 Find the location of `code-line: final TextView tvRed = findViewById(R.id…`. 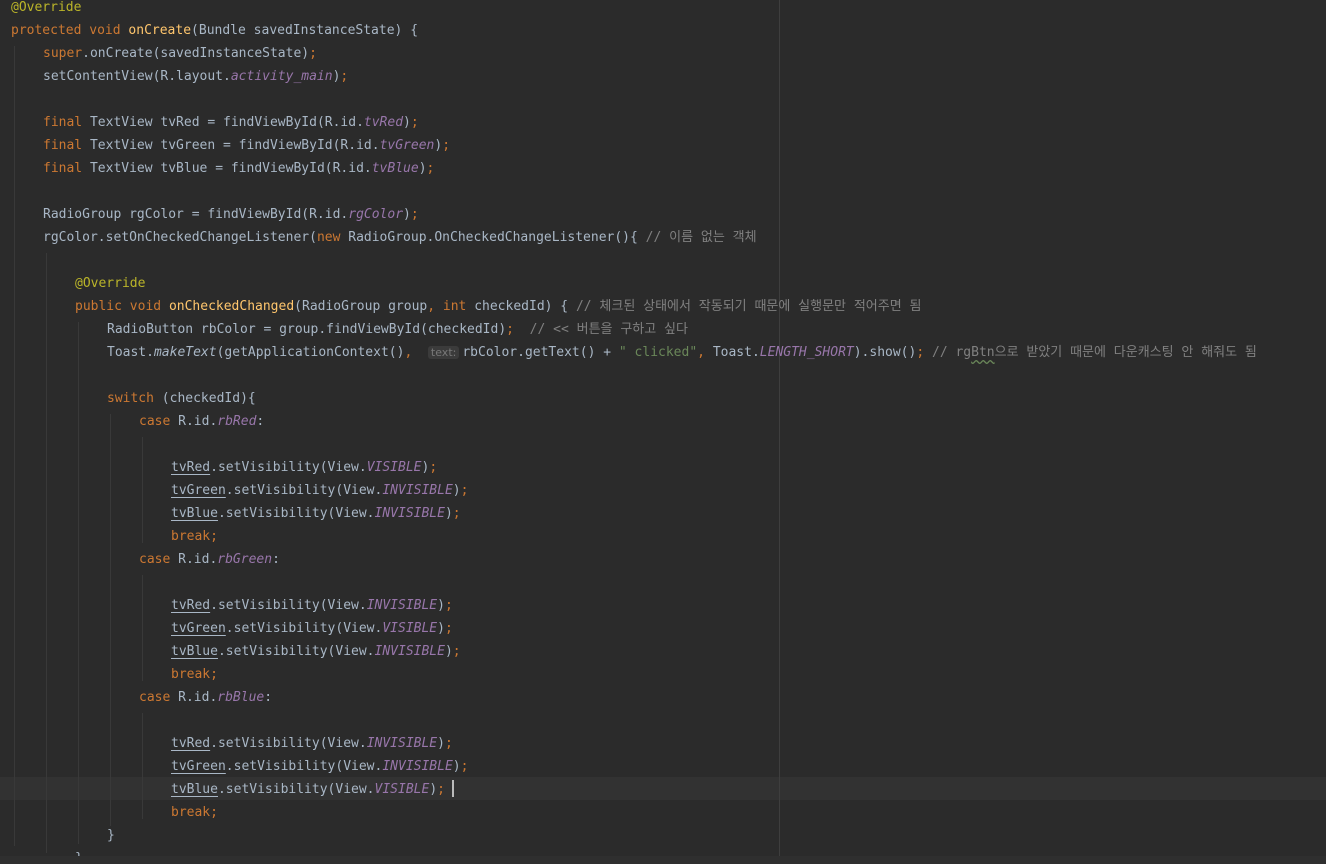

code-line: final TextView tvRed = findViewById(R.id… is located at coordinates (231, 122).